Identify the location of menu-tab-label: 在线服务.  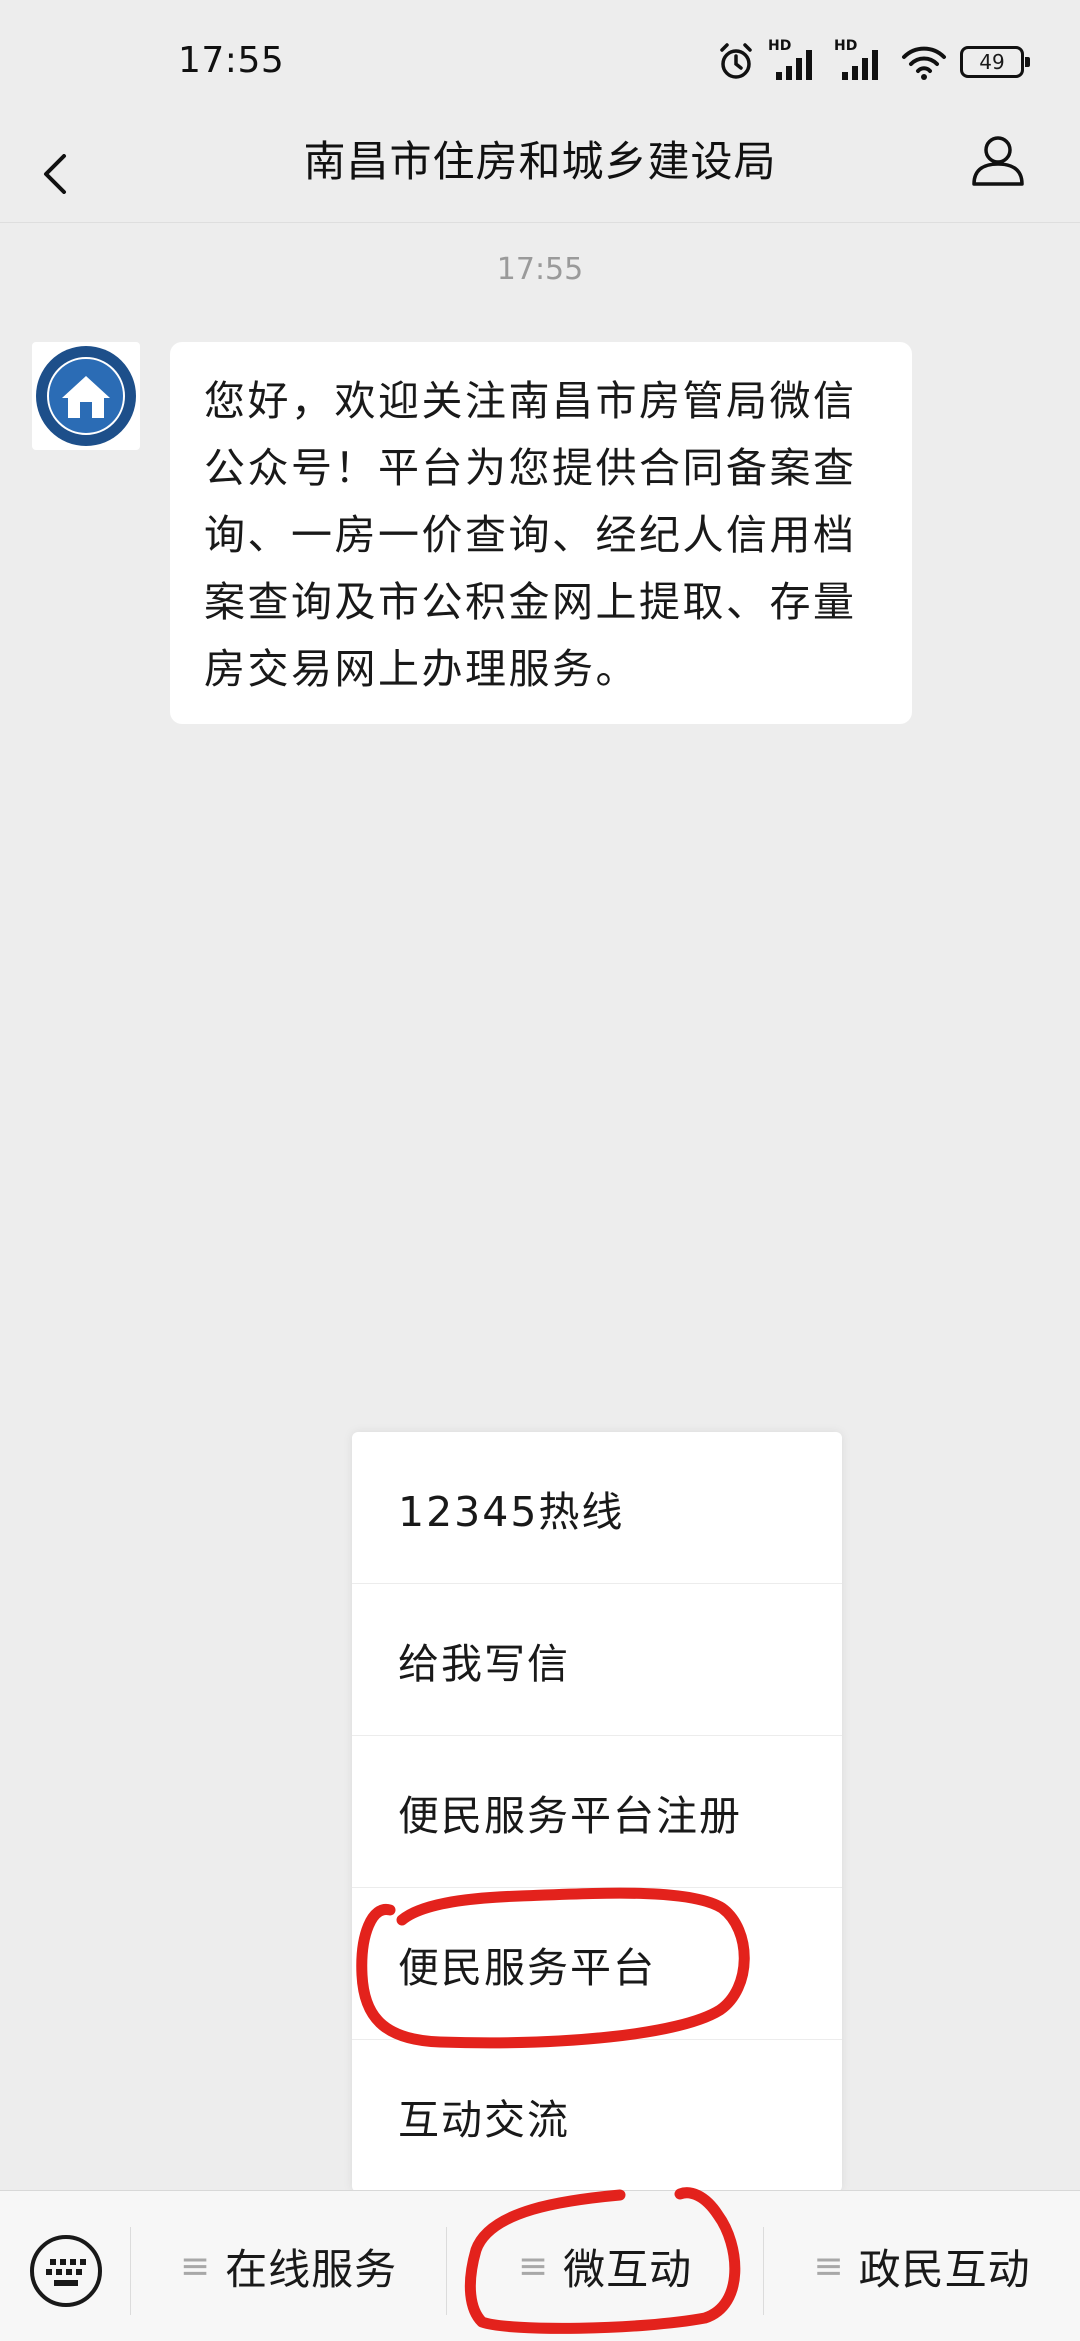
(311, 2269).